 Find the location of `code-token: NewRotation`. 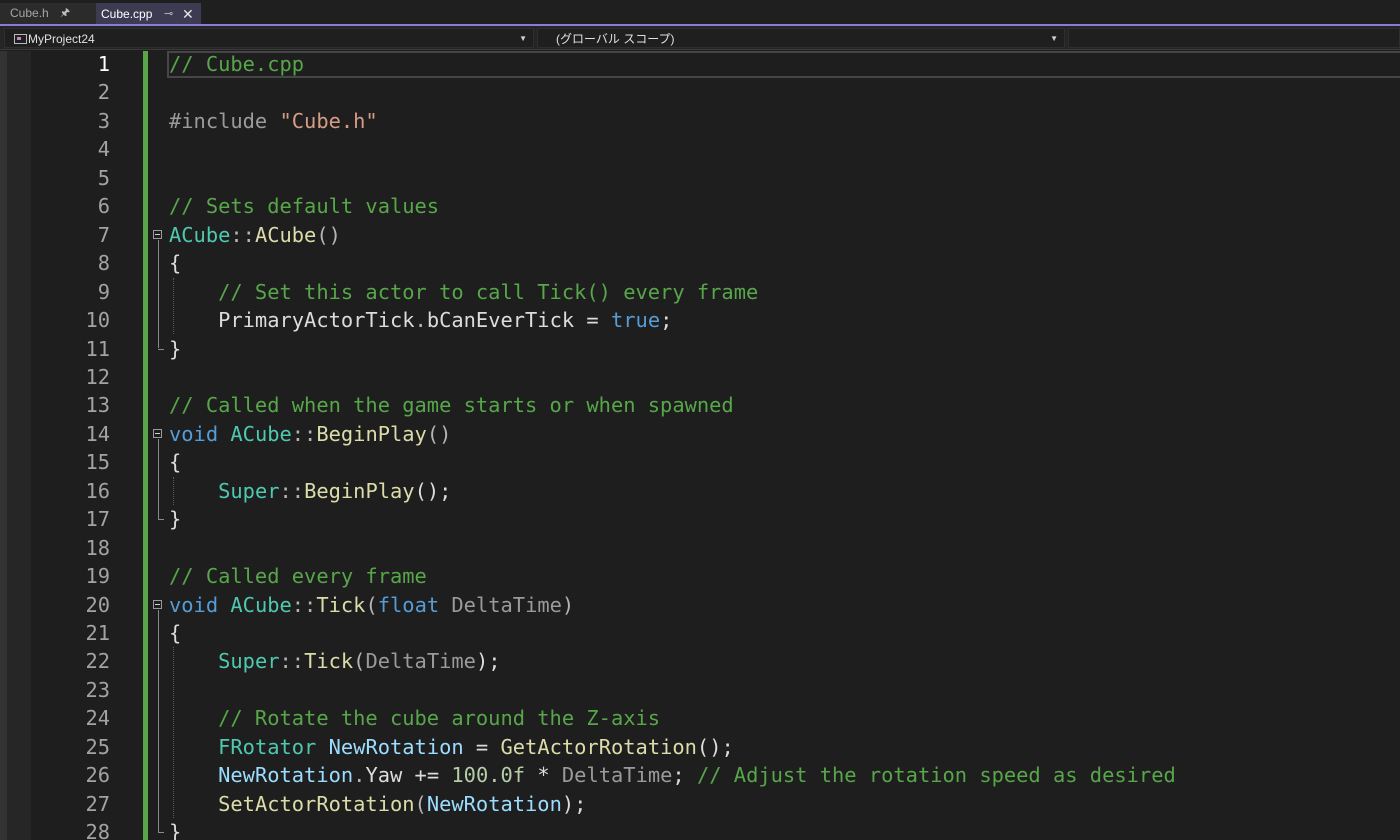

code-token: NewRotation is located at coordinates (286, 775).